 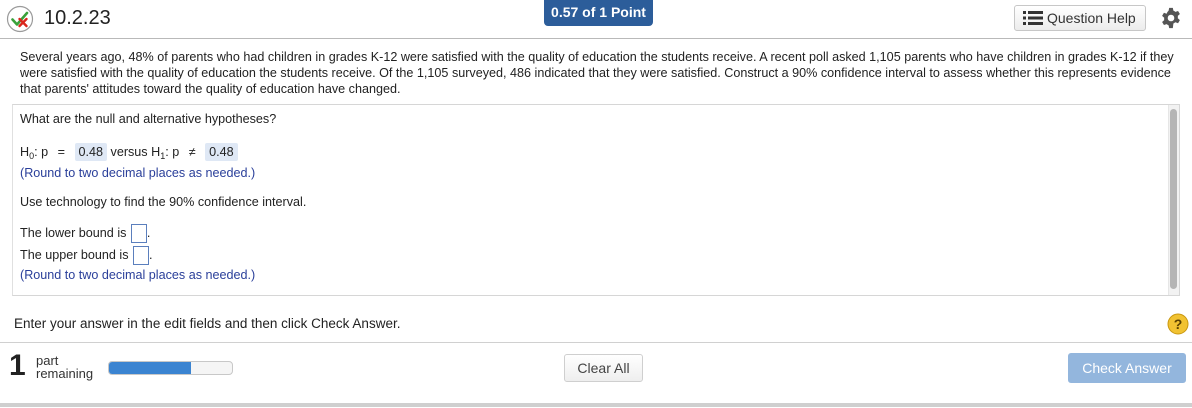 I want to click on progress-bar, so click(x=170, y=368).